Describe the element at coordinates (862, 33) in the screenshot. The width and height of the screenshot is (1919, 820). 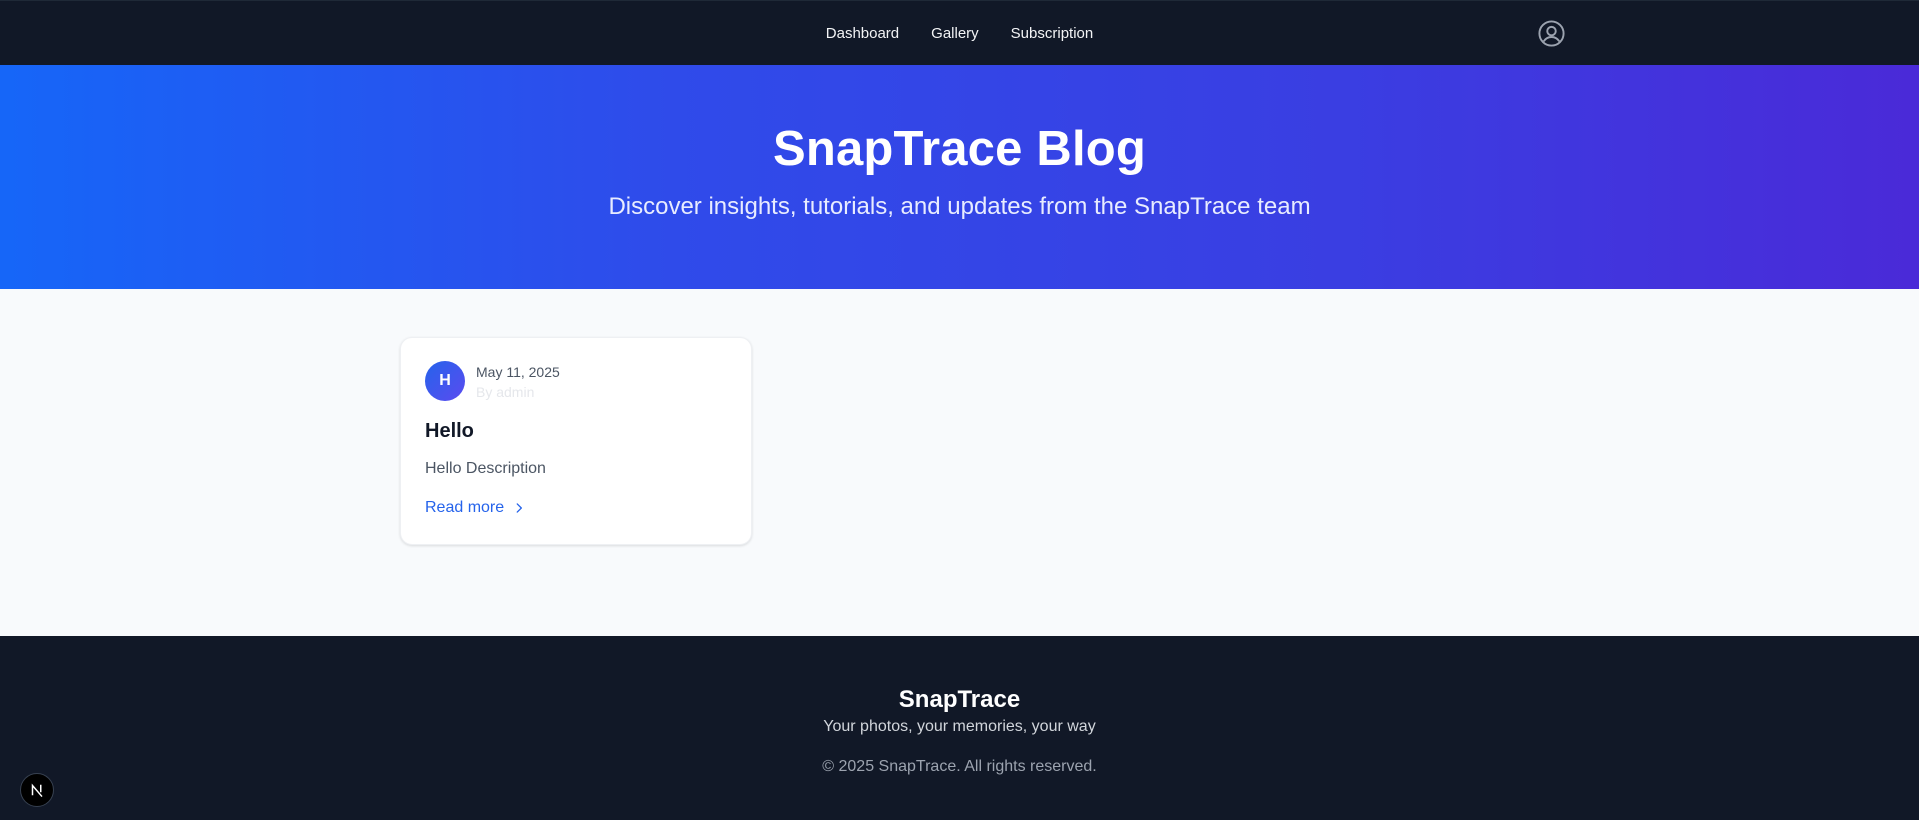
I see `nav-link-dashboard: Dashboard` at that location.